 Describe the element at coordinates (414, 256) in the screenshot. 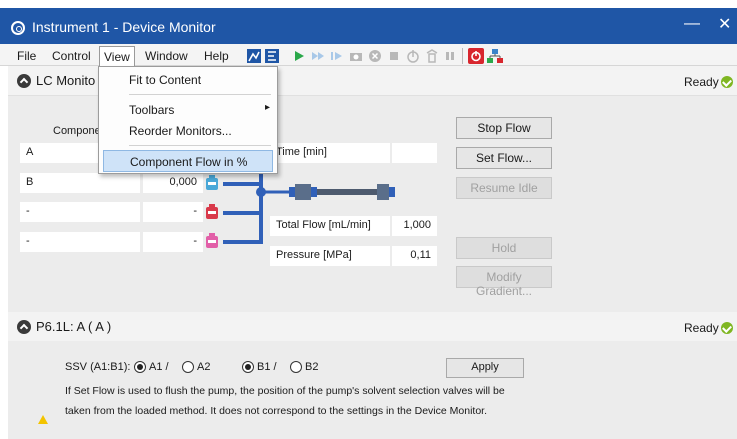

I see `pressure-value: 0,11` at that location.